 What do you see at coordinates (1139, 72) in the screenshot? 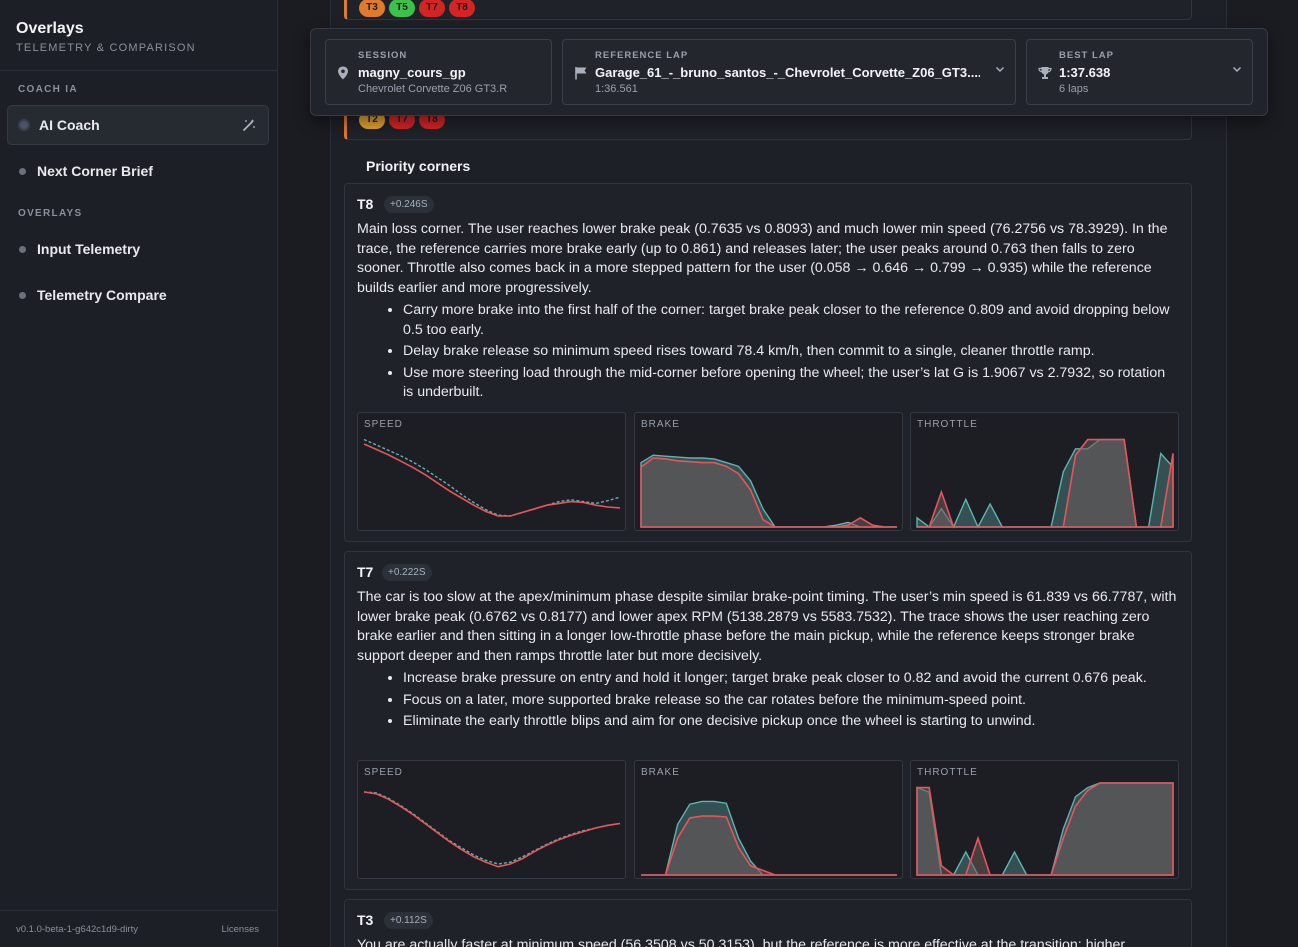
I see `best-lap-selector: BEST LAP 1:37.638 6 laps` at bounding box center [1139, 72].